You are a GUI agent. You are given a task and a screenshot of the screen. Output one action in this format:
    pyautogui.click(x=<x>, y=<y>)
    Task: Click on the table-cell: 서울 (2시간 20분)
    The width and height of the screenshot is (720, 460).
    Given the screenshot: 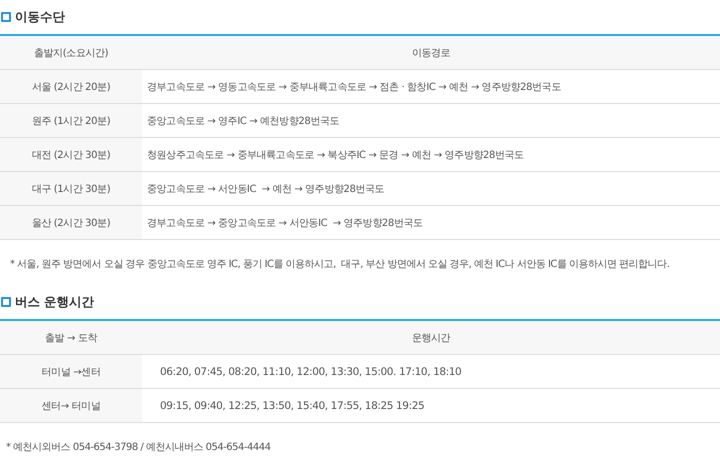 What is the action you would take?
    pyautogui.click(x=71, y=86)
    